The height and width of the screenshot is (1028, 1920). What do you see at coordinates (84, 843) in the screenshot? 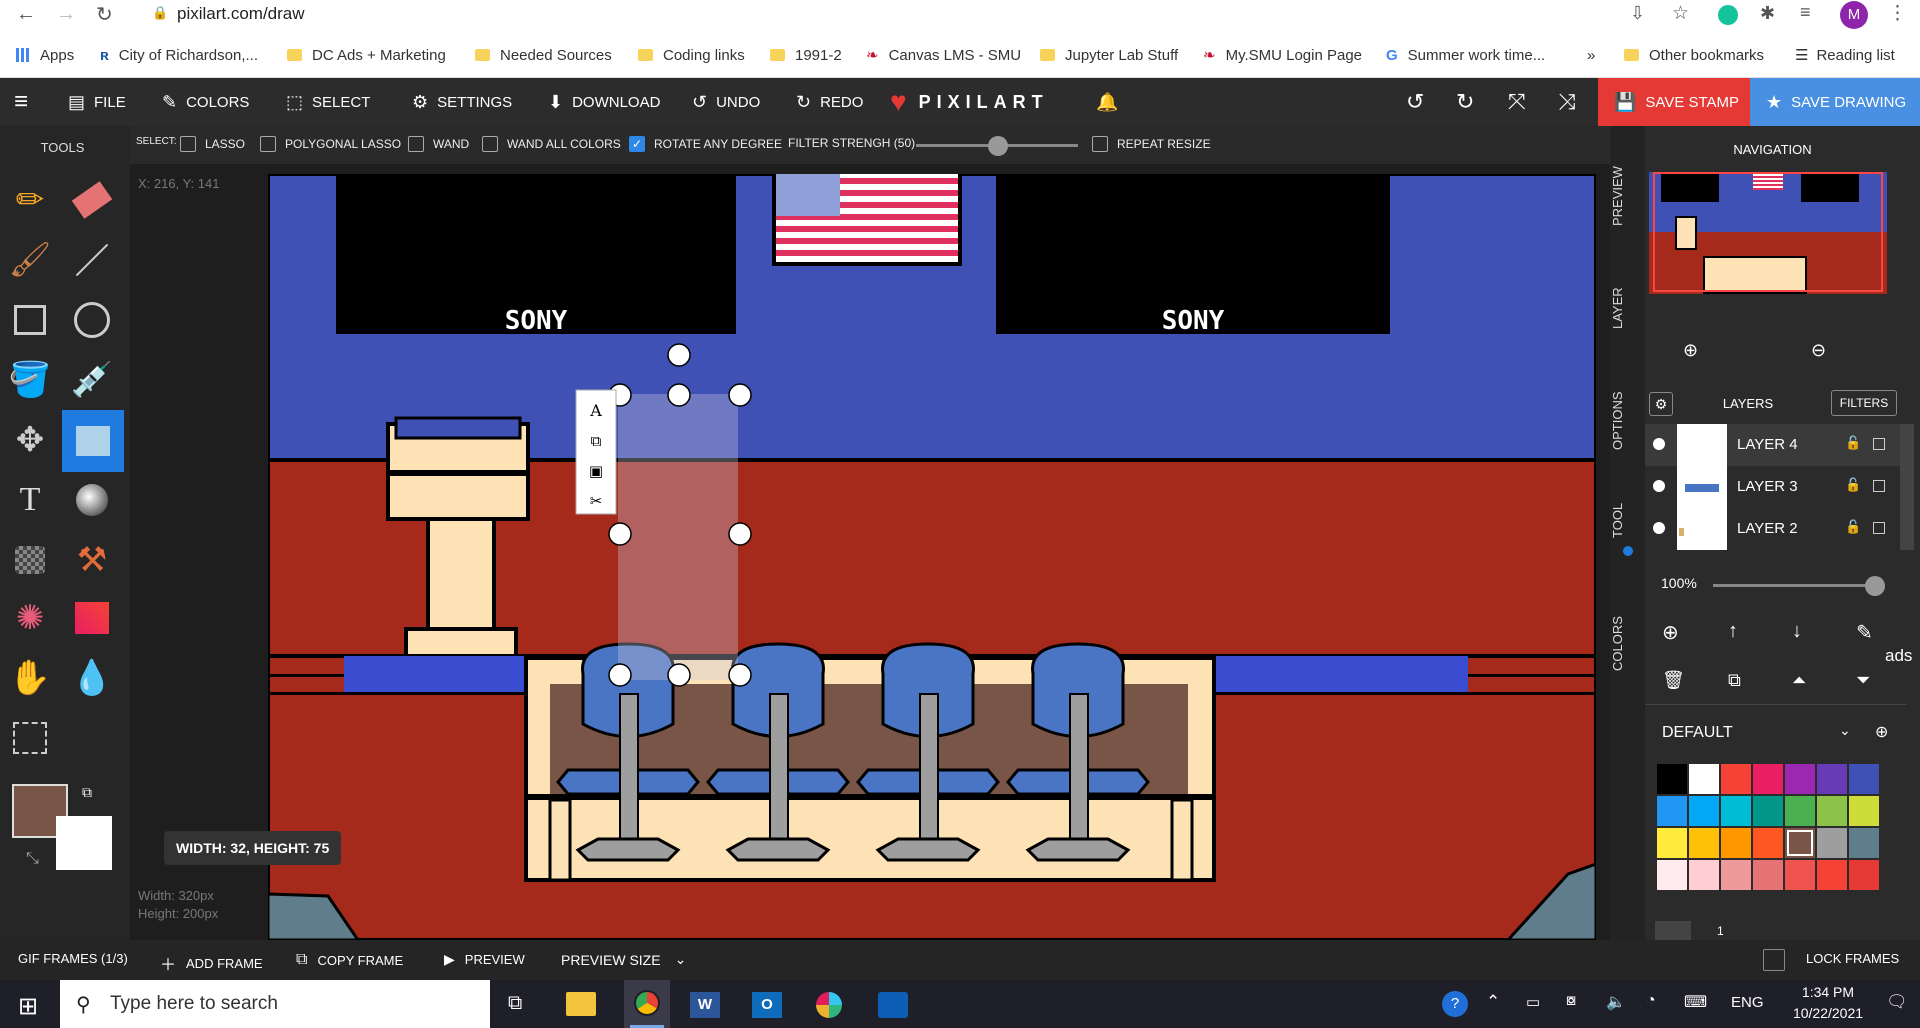
I see `secondary-color-swatch` at bounding box center [84, 843].